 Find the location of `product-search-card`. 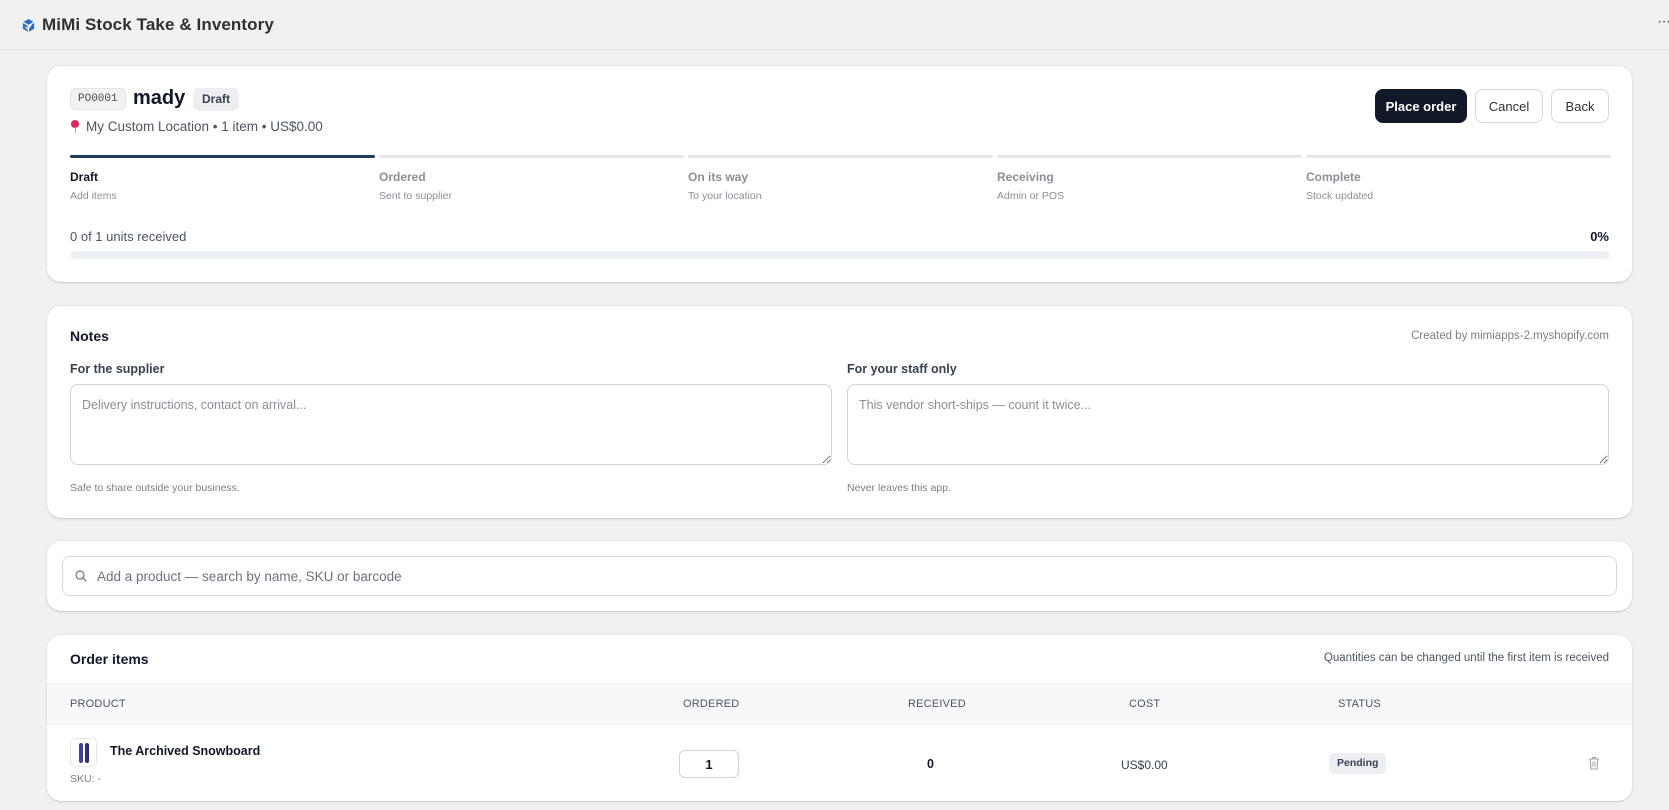

product-search-card is located at coordinates (839, 576).